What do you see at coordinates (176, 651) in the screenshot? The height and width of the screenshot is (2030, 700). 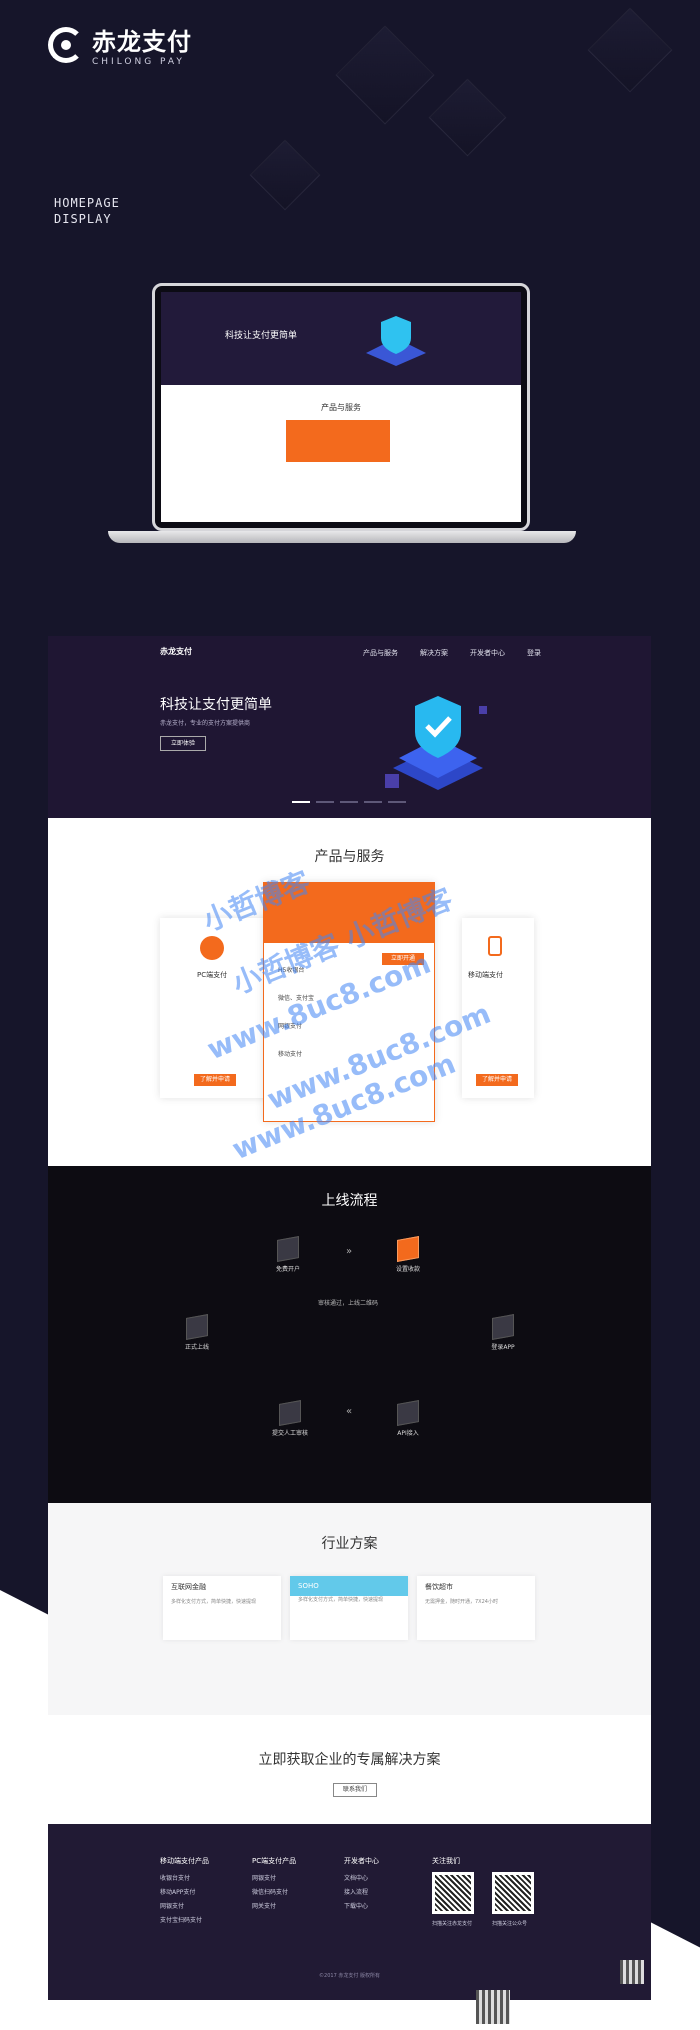 I see `site-logo: 赤龙支付` at bounding box center [176, 651].